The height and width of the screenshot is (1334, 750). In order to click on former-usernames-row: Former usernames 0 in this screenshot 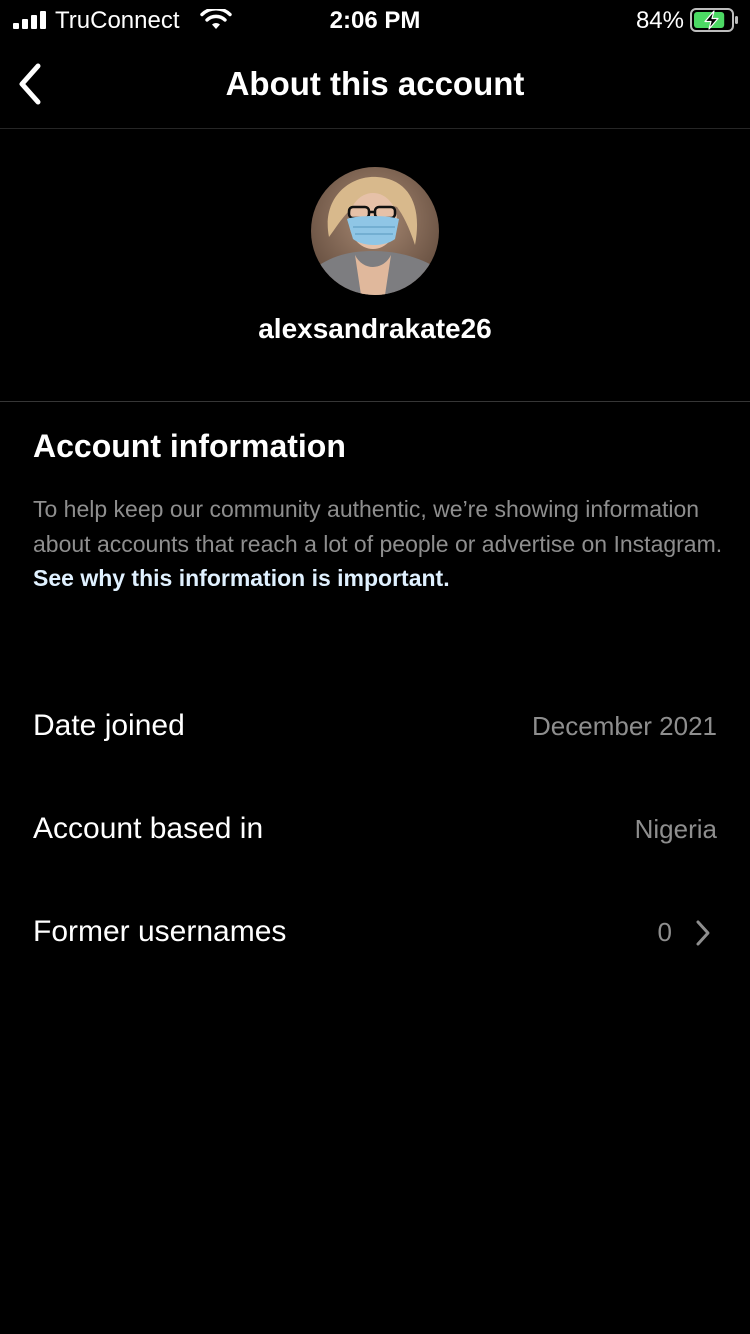, I will do `click(375, 932)`.